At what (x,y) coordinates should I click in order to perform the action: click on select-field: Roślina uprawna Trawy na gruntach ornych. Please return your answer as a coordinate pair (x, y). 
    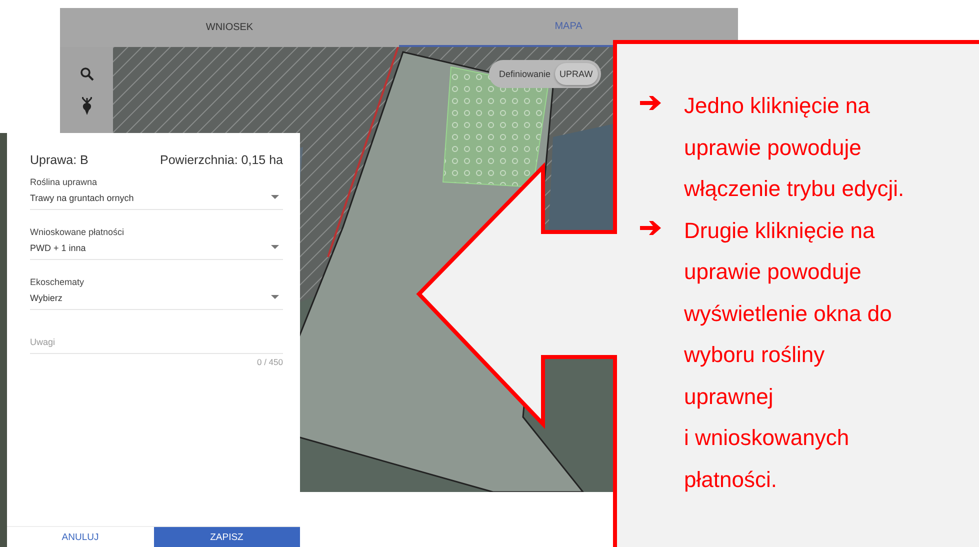
    Looking at the image, I should click on (156, 193).